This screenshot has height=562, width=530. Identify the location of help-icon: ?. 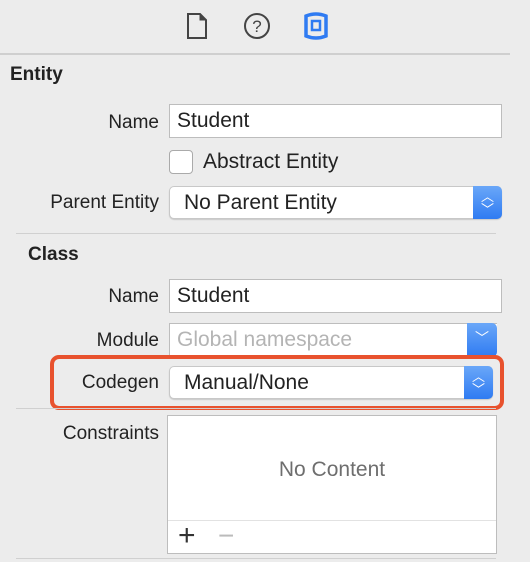
(257, 26).